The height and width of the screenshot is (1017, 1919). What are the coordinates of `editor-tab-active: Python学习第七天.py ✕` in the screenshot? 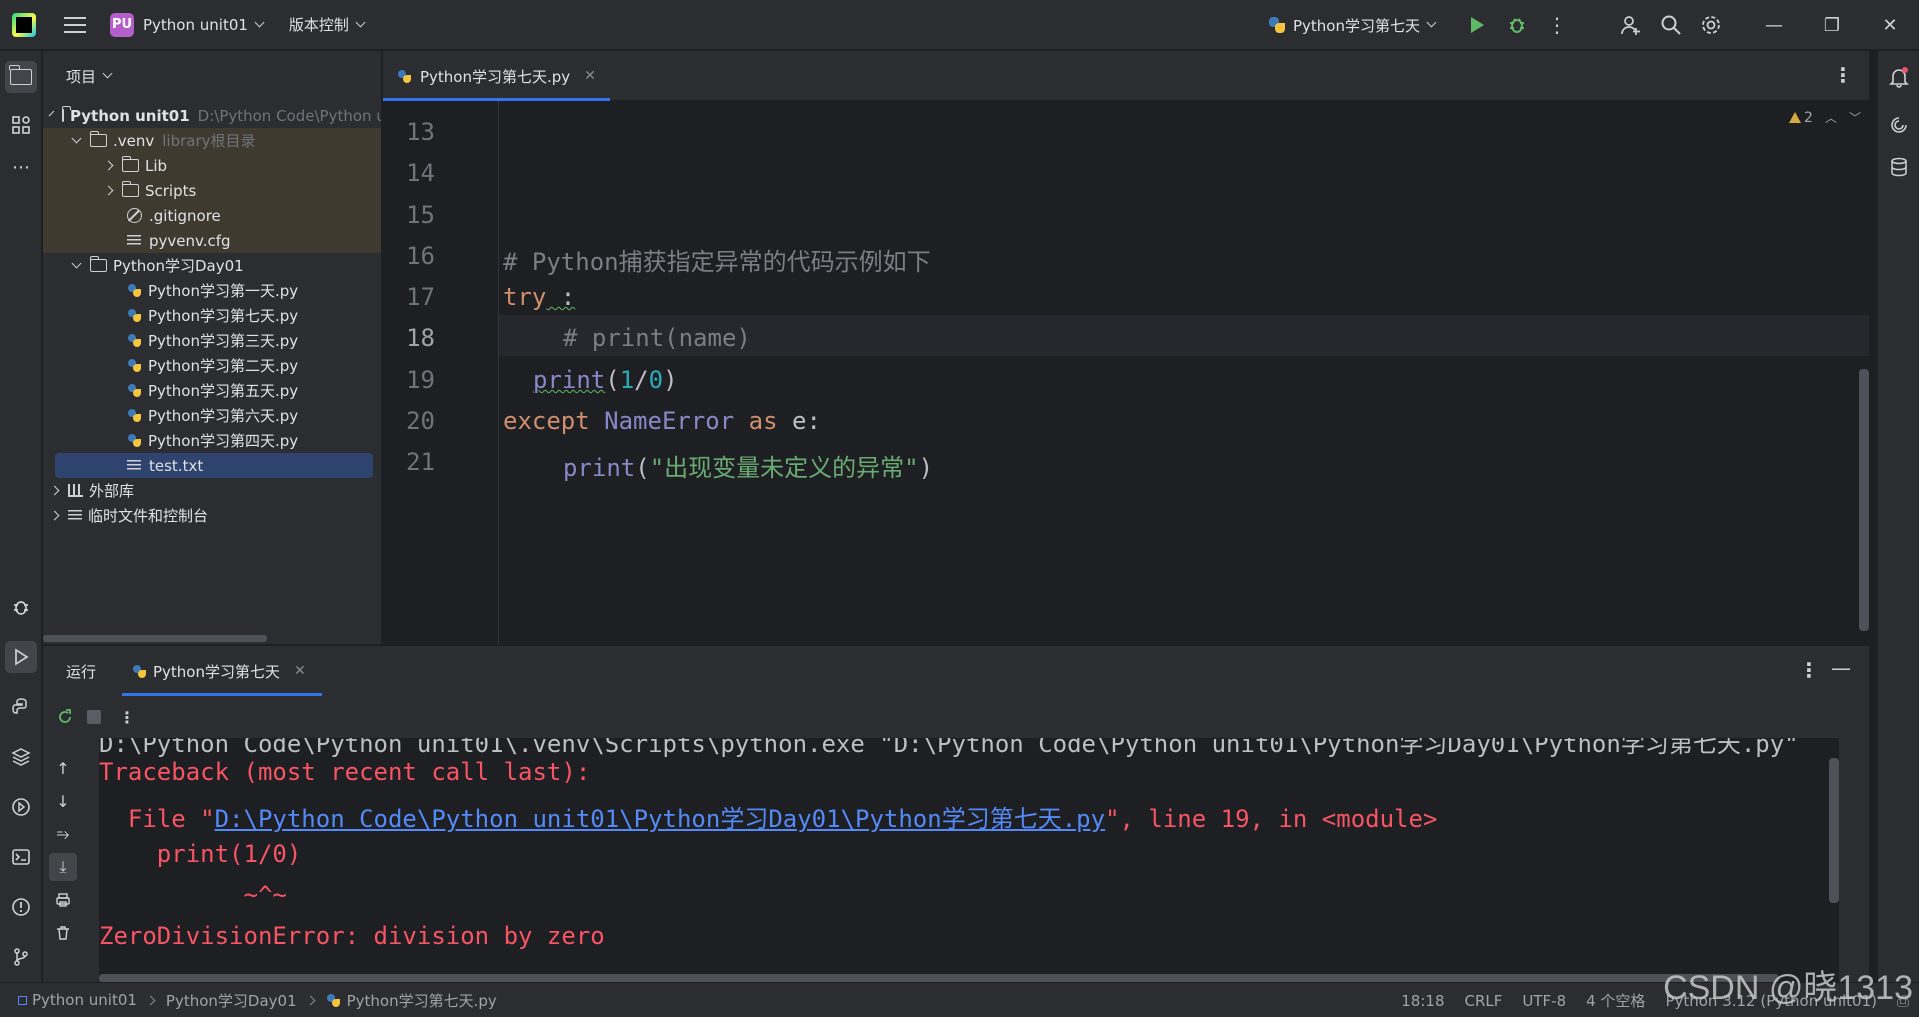 It's located at (496, 76).